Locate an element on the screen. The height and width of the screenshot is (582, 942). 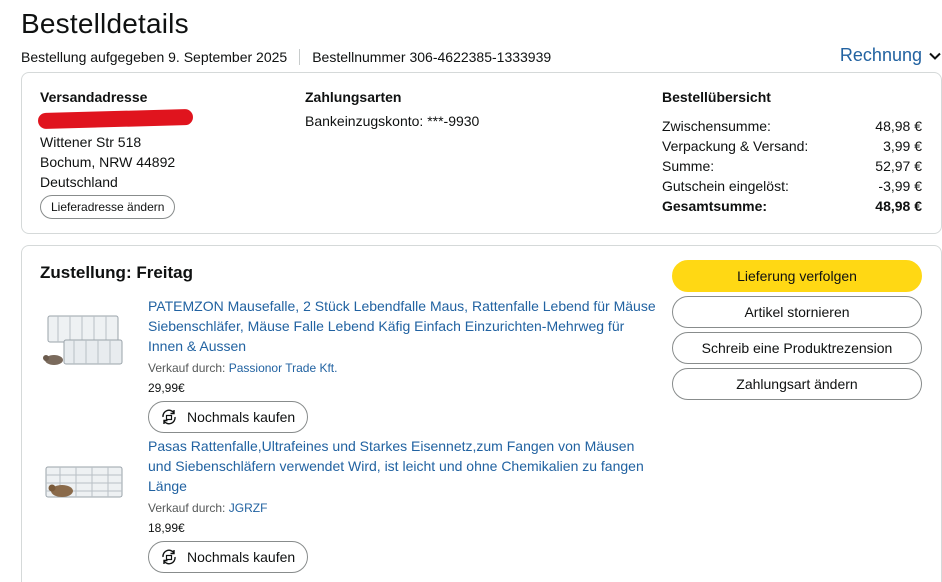
summary-row: Gutschein eingelöst: -3,99 € is located at coordinates (792, 186).